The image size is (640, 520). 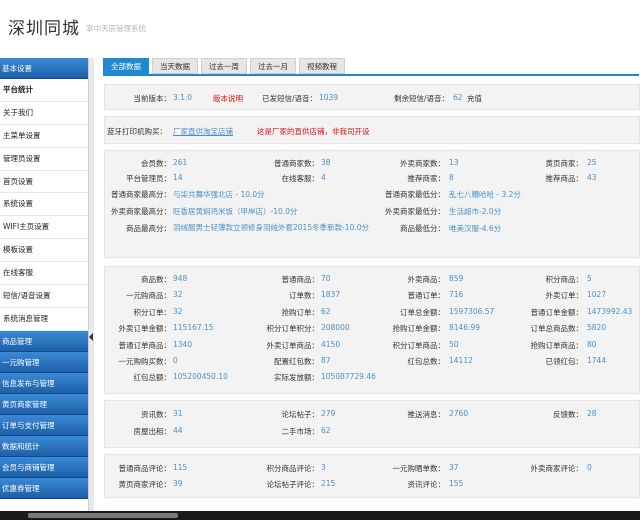 What do you see at coordinates (175, 66) in the screenshot?
I see `tab-today: 当天数据` at bounding box center [175, 66].